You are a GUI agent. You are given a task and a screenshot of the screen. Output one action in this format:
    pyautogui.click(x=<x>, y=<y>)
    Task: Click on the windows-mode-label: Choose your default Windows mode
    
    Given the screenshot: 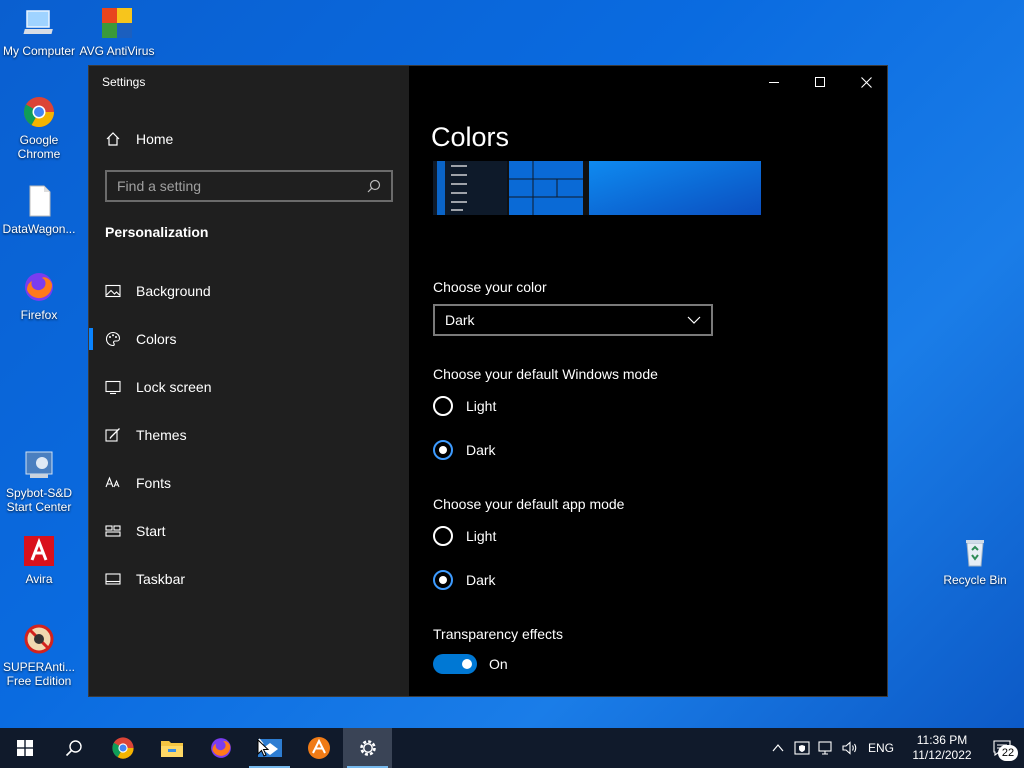 What is the action you would take?
    pyautogui.click(x=545, y=374)
    